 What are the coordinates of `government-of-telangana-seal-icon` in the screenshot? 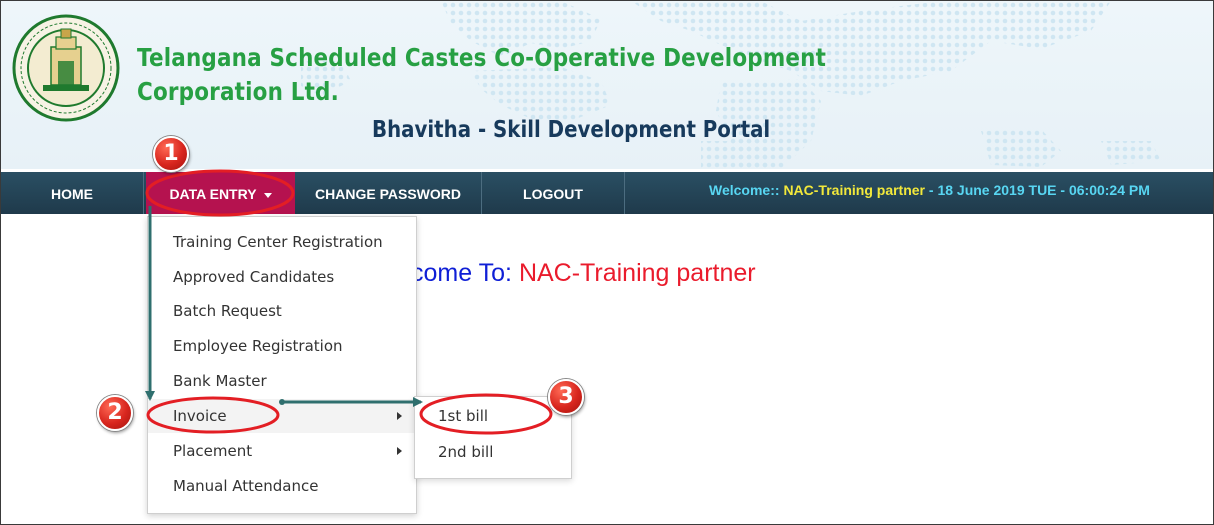 It's located at (66, 68).